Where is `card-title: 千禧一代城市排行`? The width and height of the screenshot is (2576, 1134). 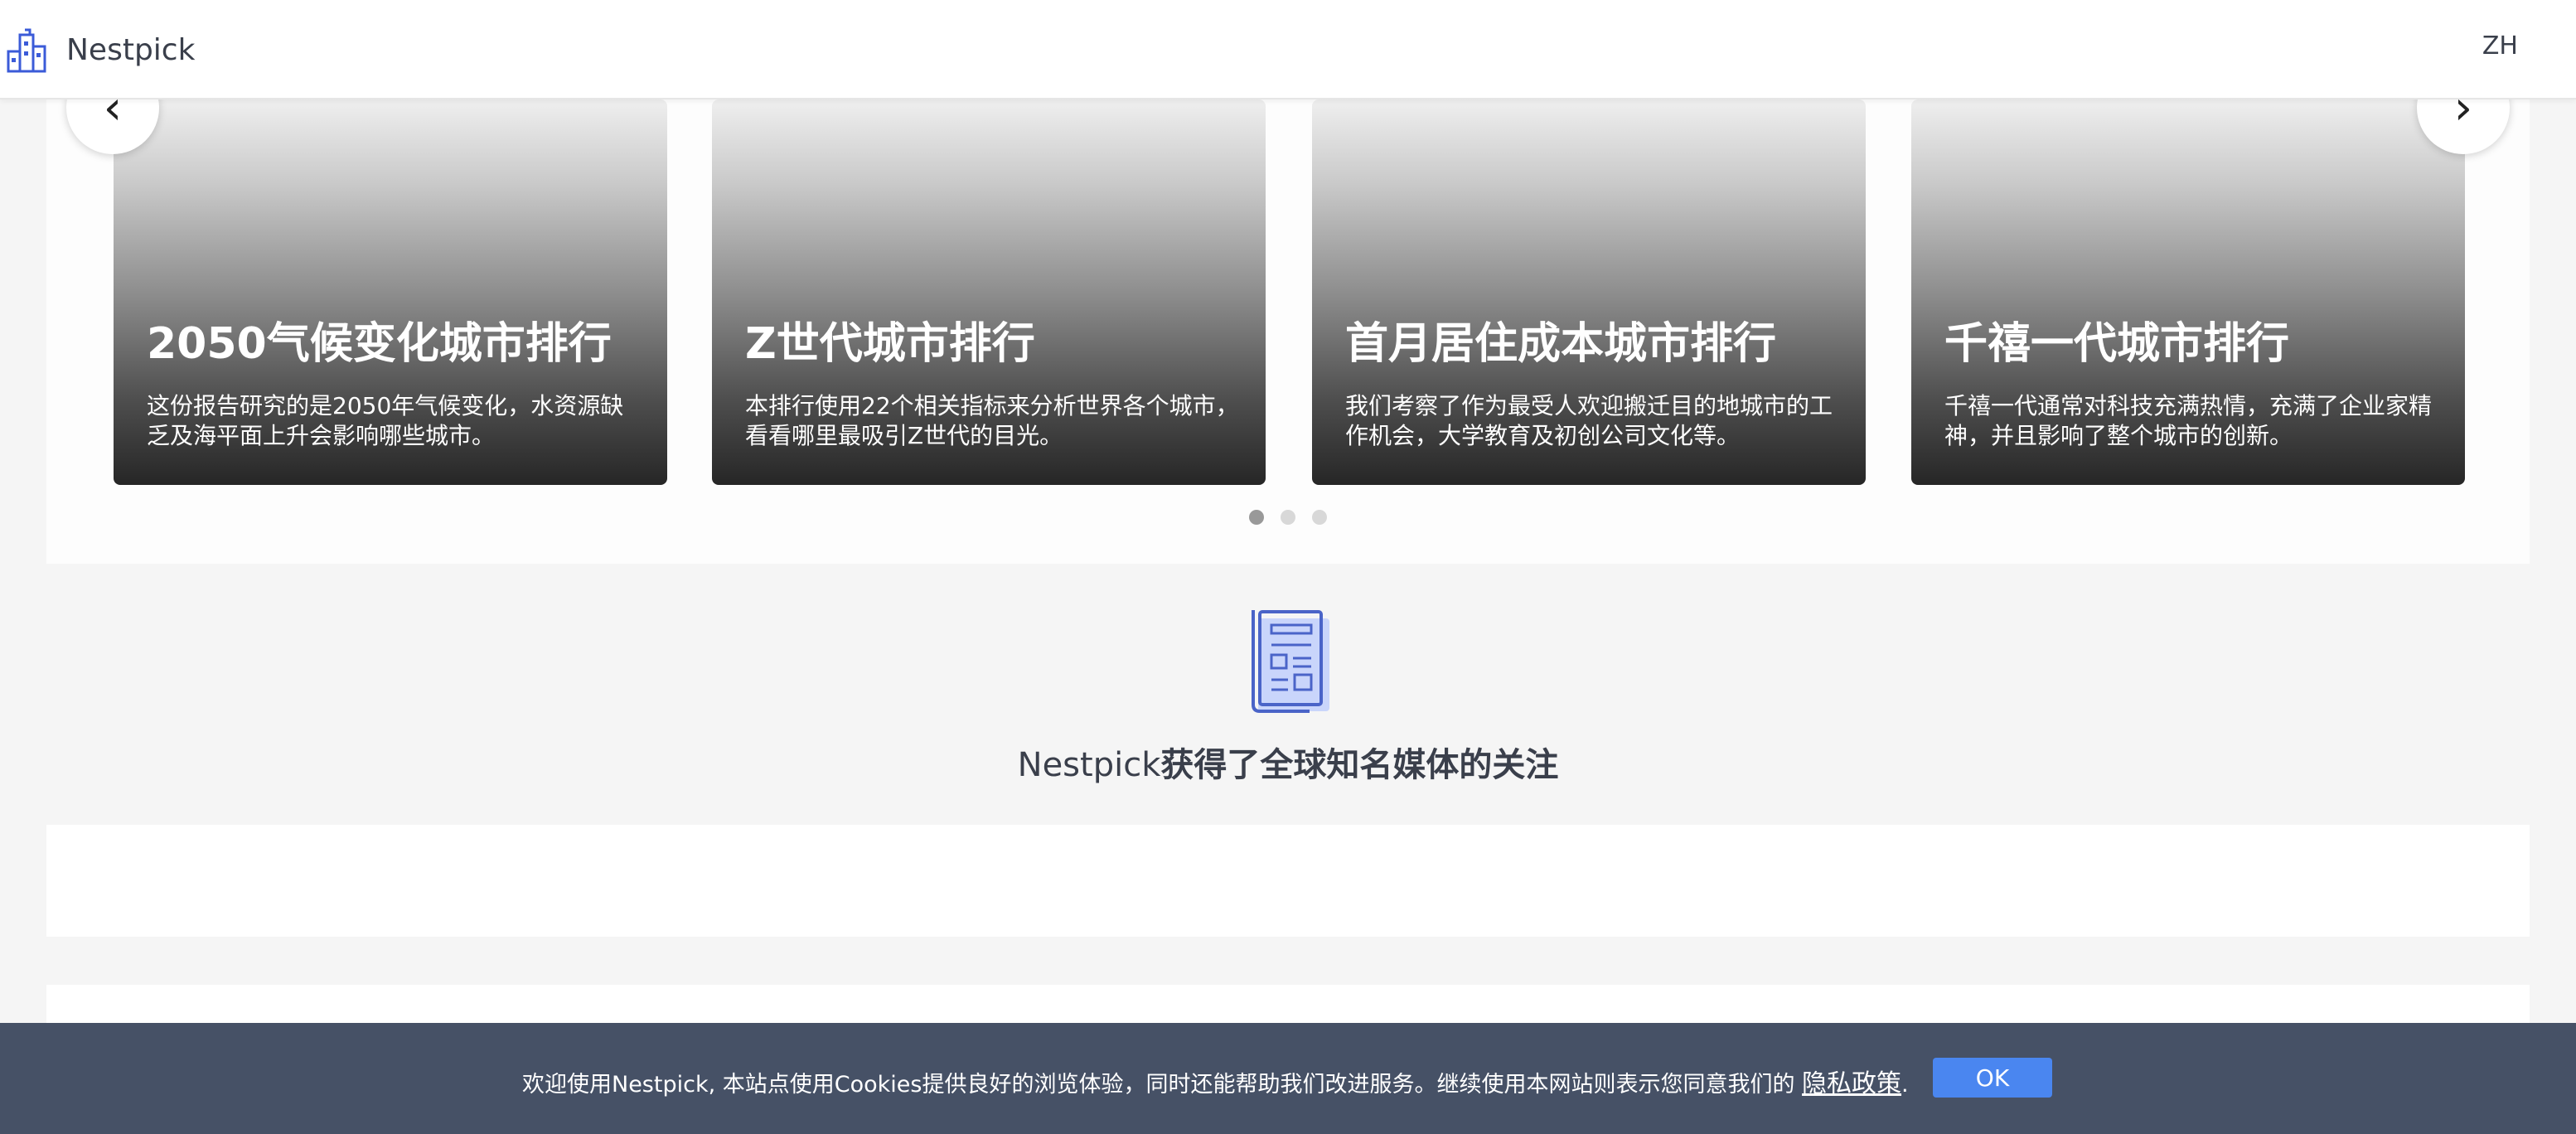 card-title: 千禧一代城市排行 is located at coordinates (2117, 344).